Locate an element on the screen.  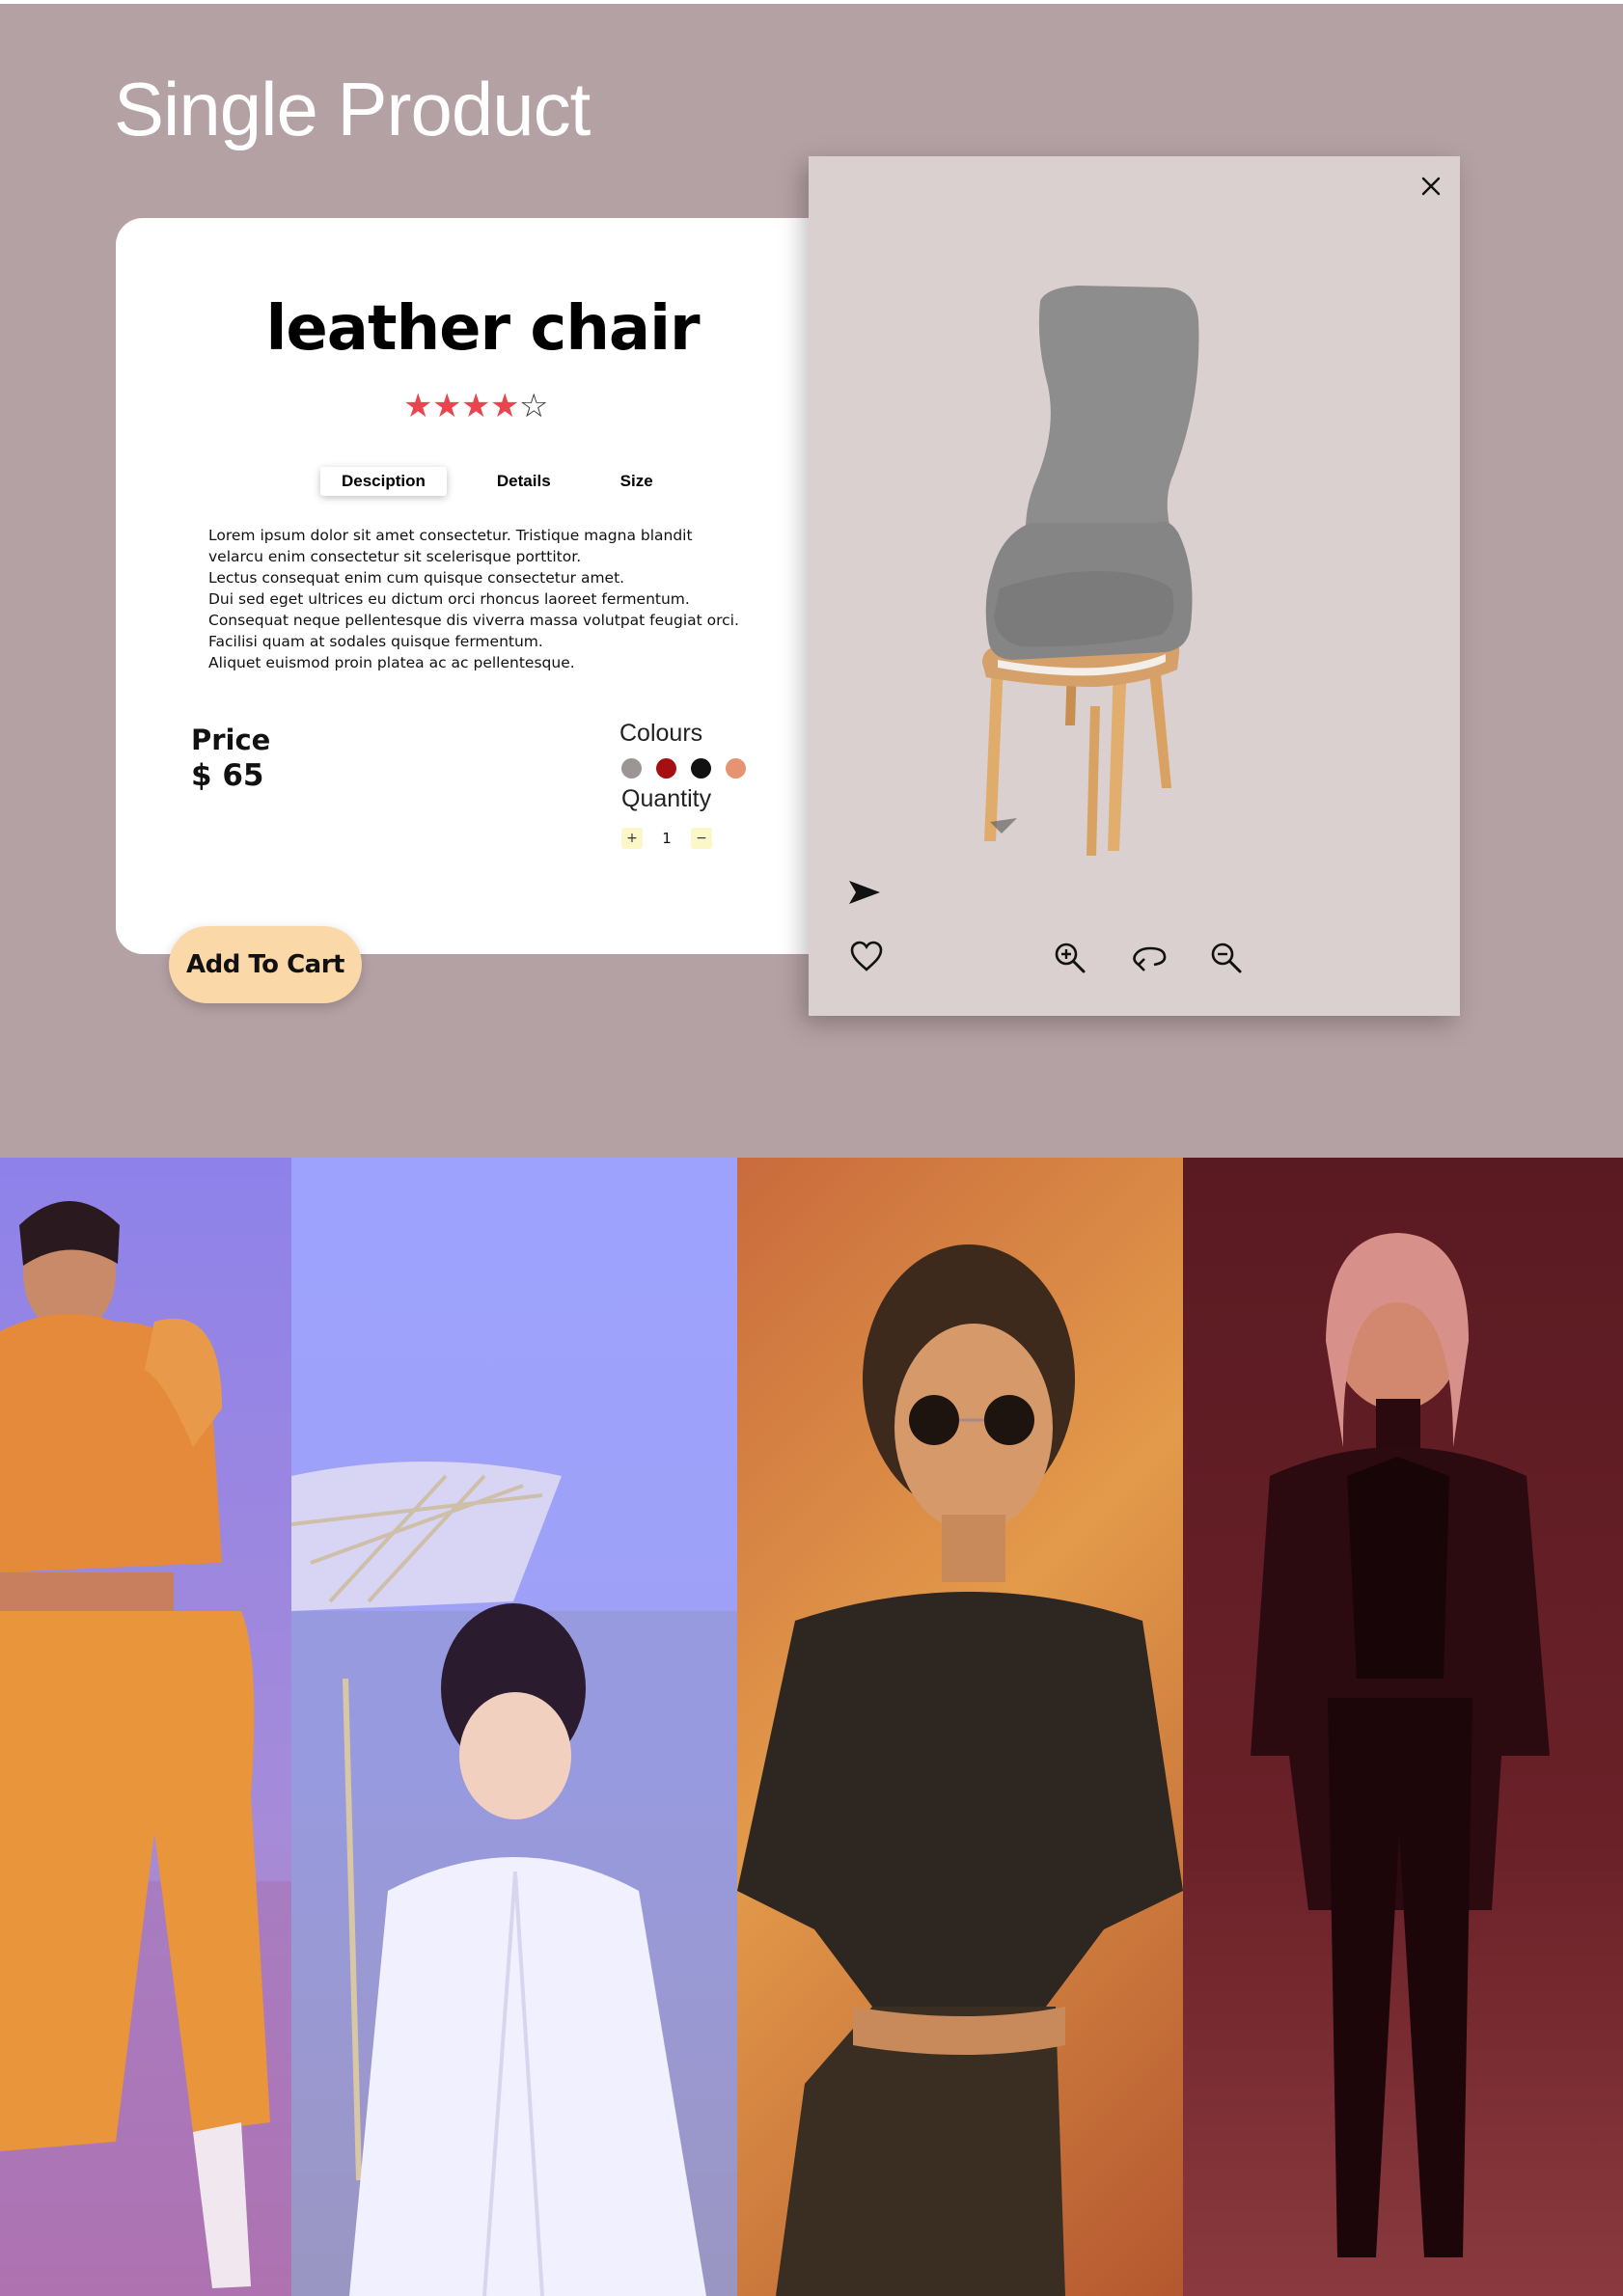
send-icon is located at coordinates (865, 892).